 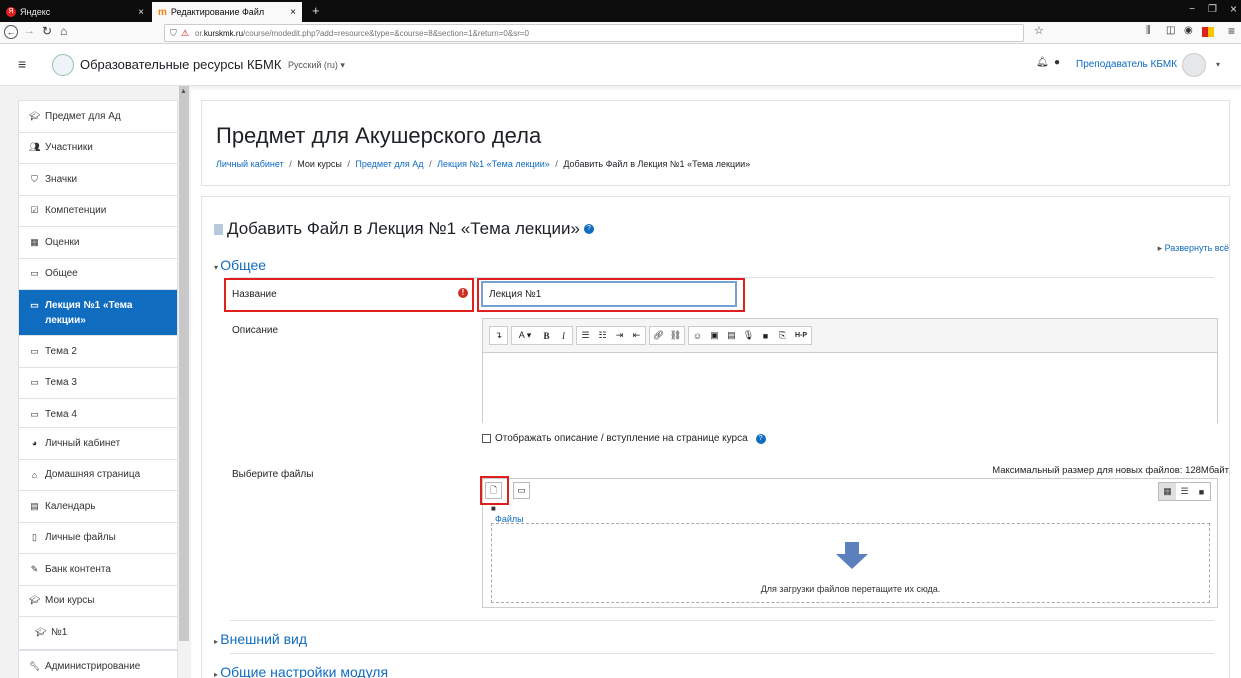 What do you see at coordinates (98, 383) in the screenshot?
I see `nav-item-topic-3: ▭ Тема 3` at bounding box center [98, 383].